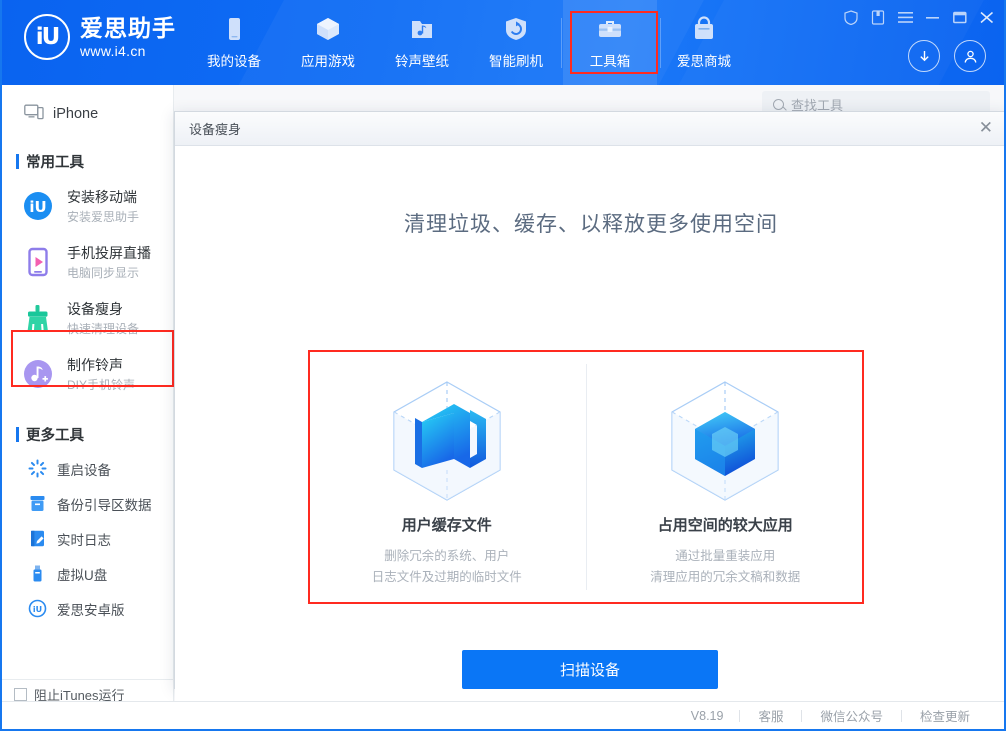 This screenshot has height=731, width=1006. What do you see at coordinates (37, 503) in the screenshot?
I see `backup-box-icon` at bounding box center [37, 503].